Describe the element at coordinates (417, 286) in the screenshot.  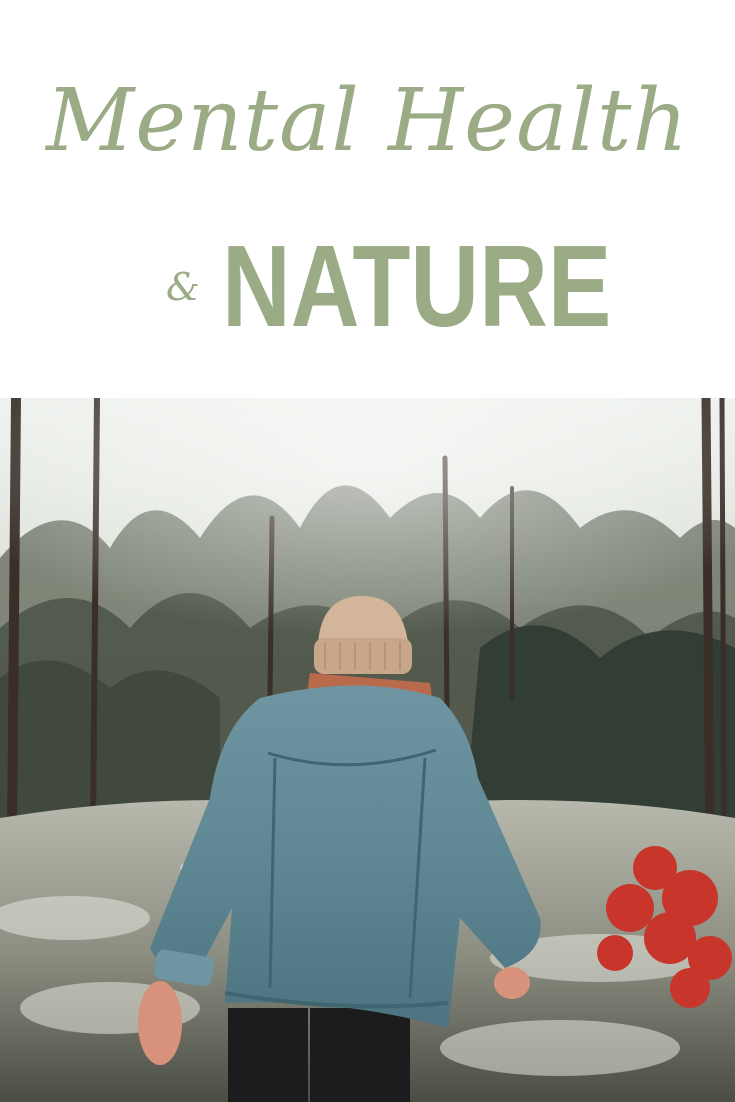
I see `block-title: NATURE` at that location.